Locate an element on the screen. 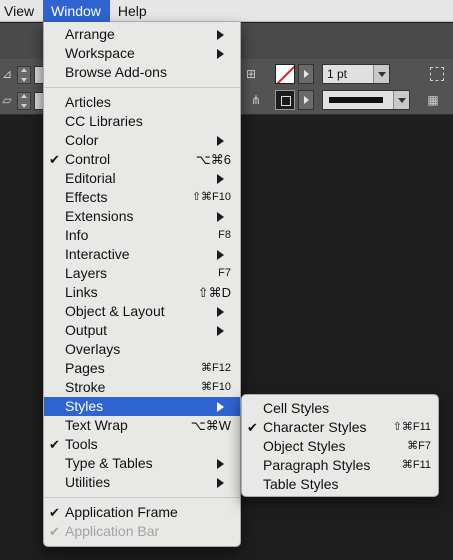 This screenshot has height=560, width=453. shortcut-label: ⇧⌘F10 is located at coordinates (211, 197).